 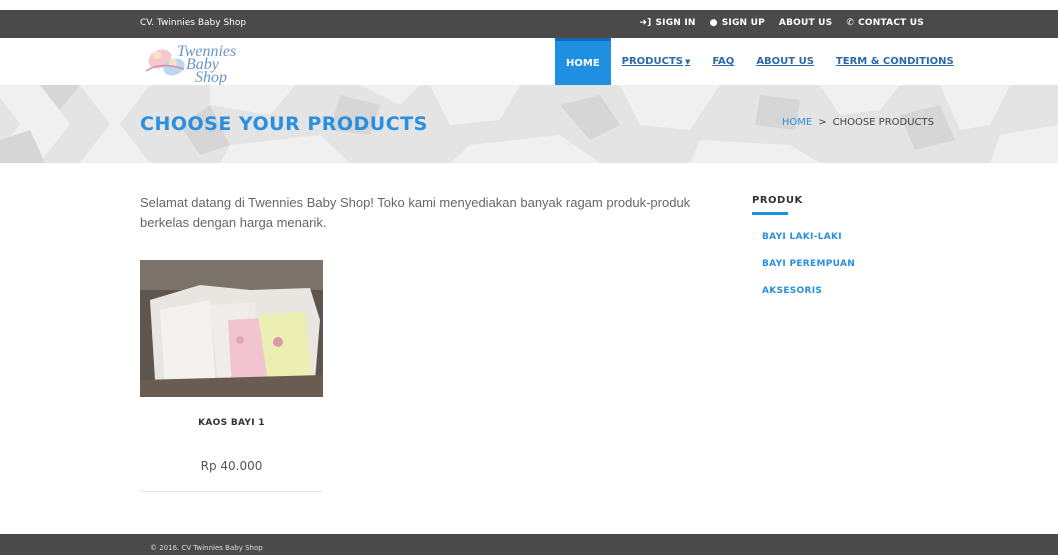 What do you see at coordinates (895, 61) in the screenshot?
I see `nav-terms: TERM & CONDITIONS` at bounding box center [895, 61].